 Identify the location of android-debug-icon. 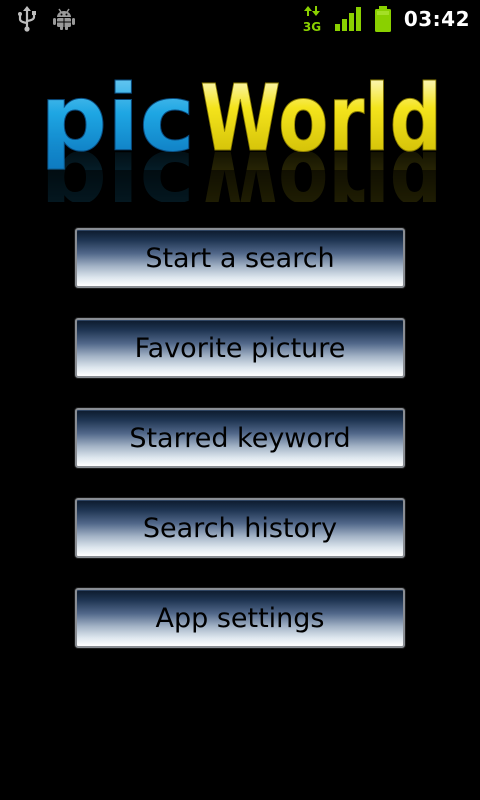
(64, 19).